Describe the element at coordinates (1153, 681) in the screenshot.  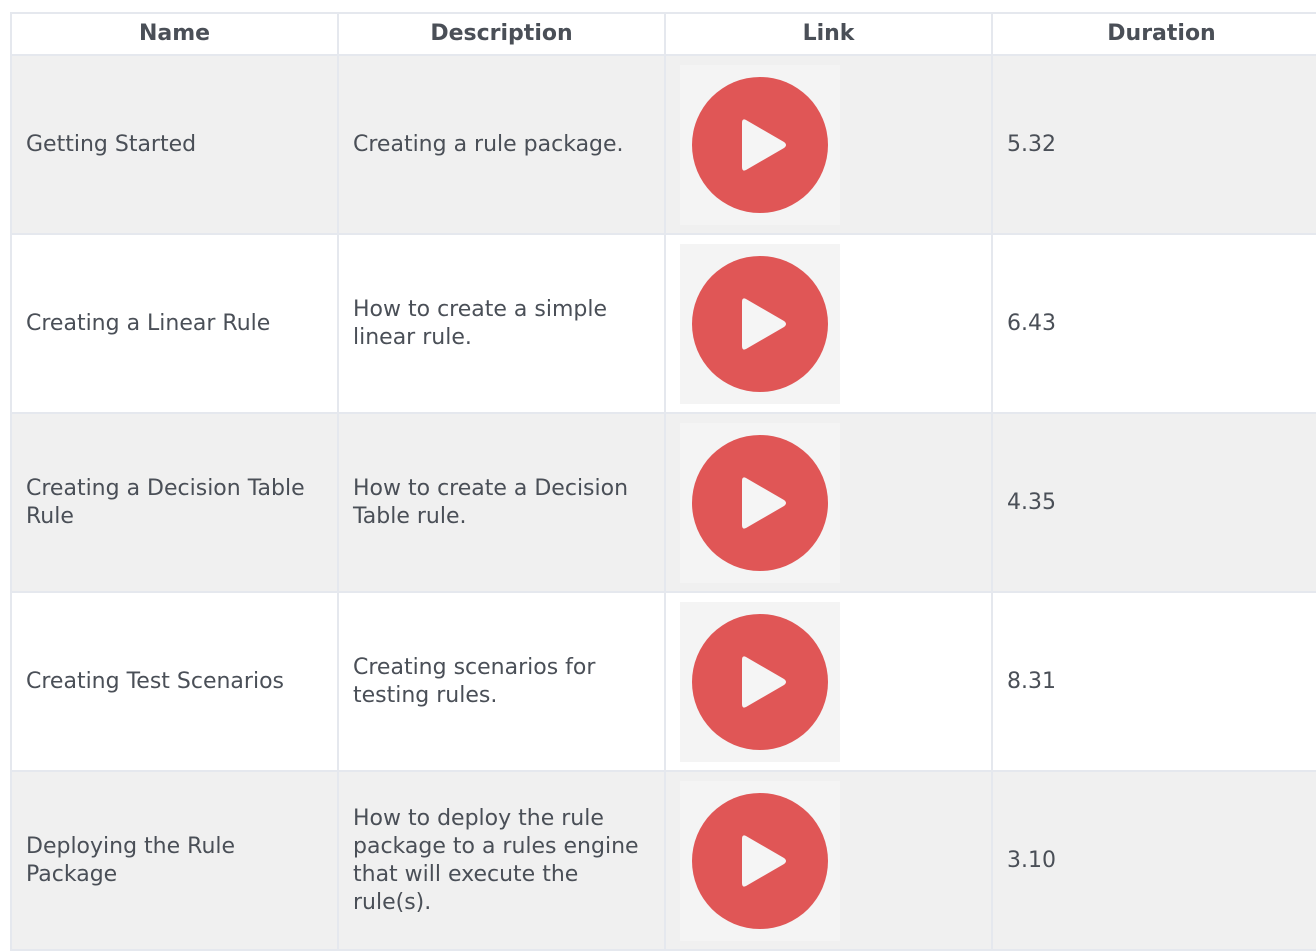
I see `cell-duration: 8.31` at that location.